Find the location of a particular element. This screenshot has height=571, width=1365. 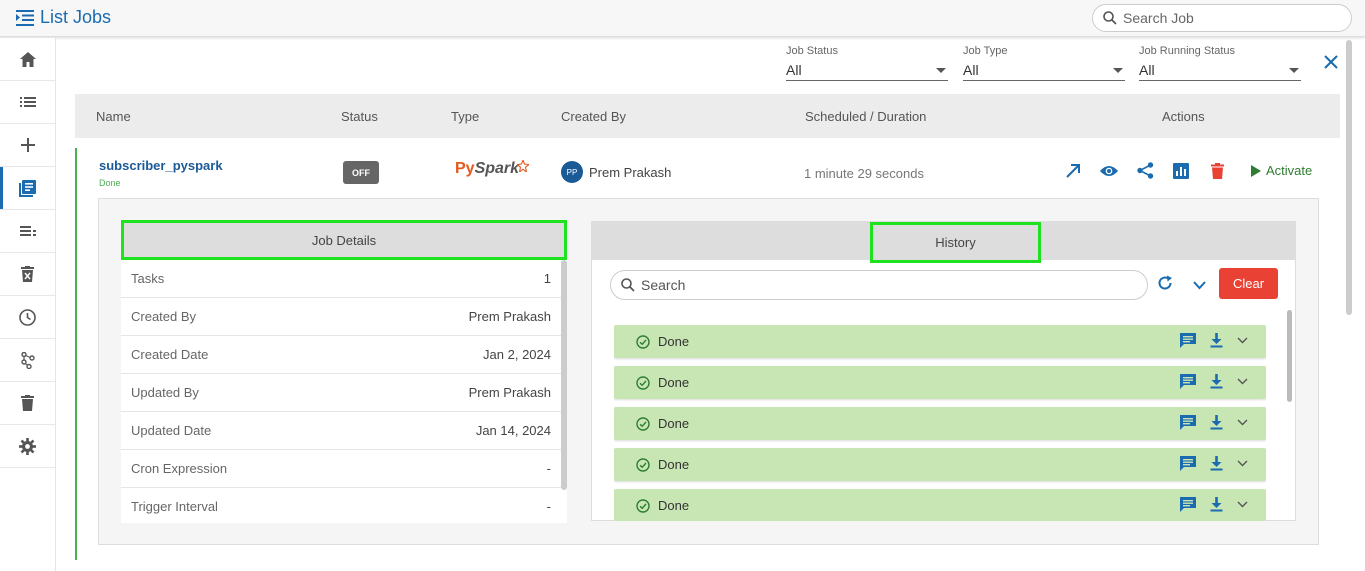

sidebar-item-trash is located at coordinates (27, 403).